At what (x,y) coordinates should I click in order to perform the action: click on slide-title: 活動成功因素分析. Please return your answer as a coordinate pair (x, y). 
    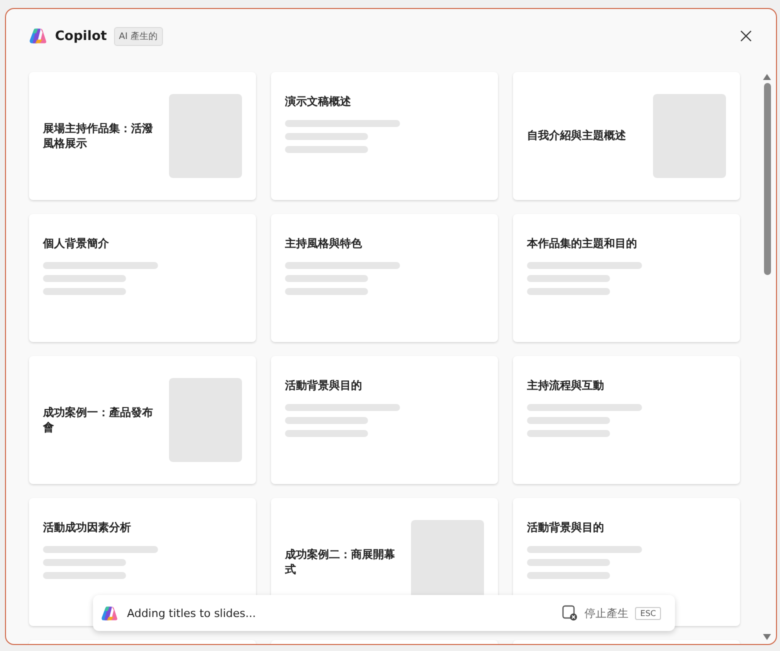
    Looking at the image, I should click on (87, 528).